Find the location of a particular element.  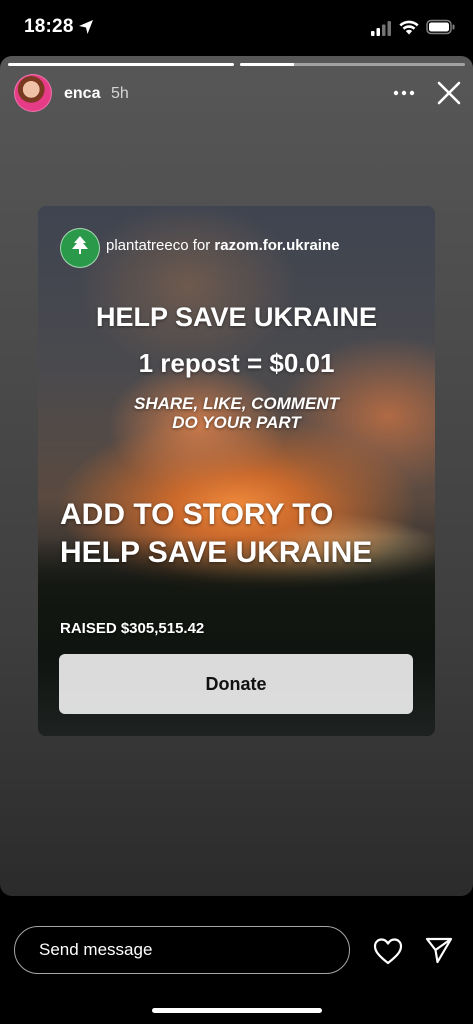

status-bar: 18:28 is located at coordinates (236, 28).